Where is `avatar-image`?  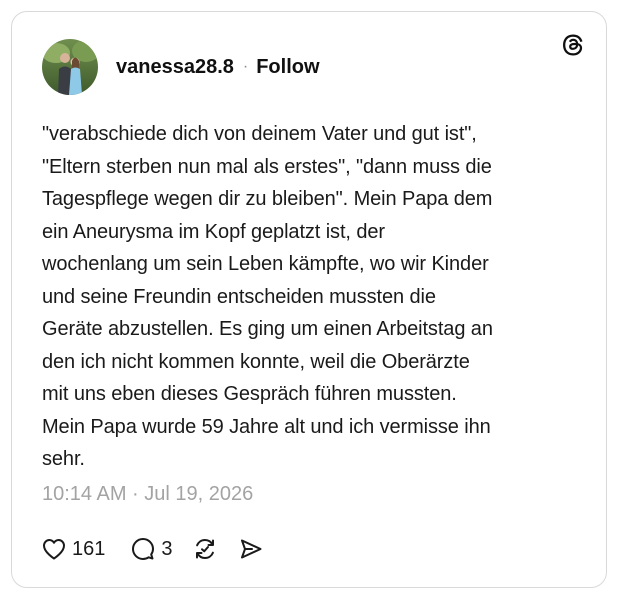 avatar-image is located at coordinates (70, 67).